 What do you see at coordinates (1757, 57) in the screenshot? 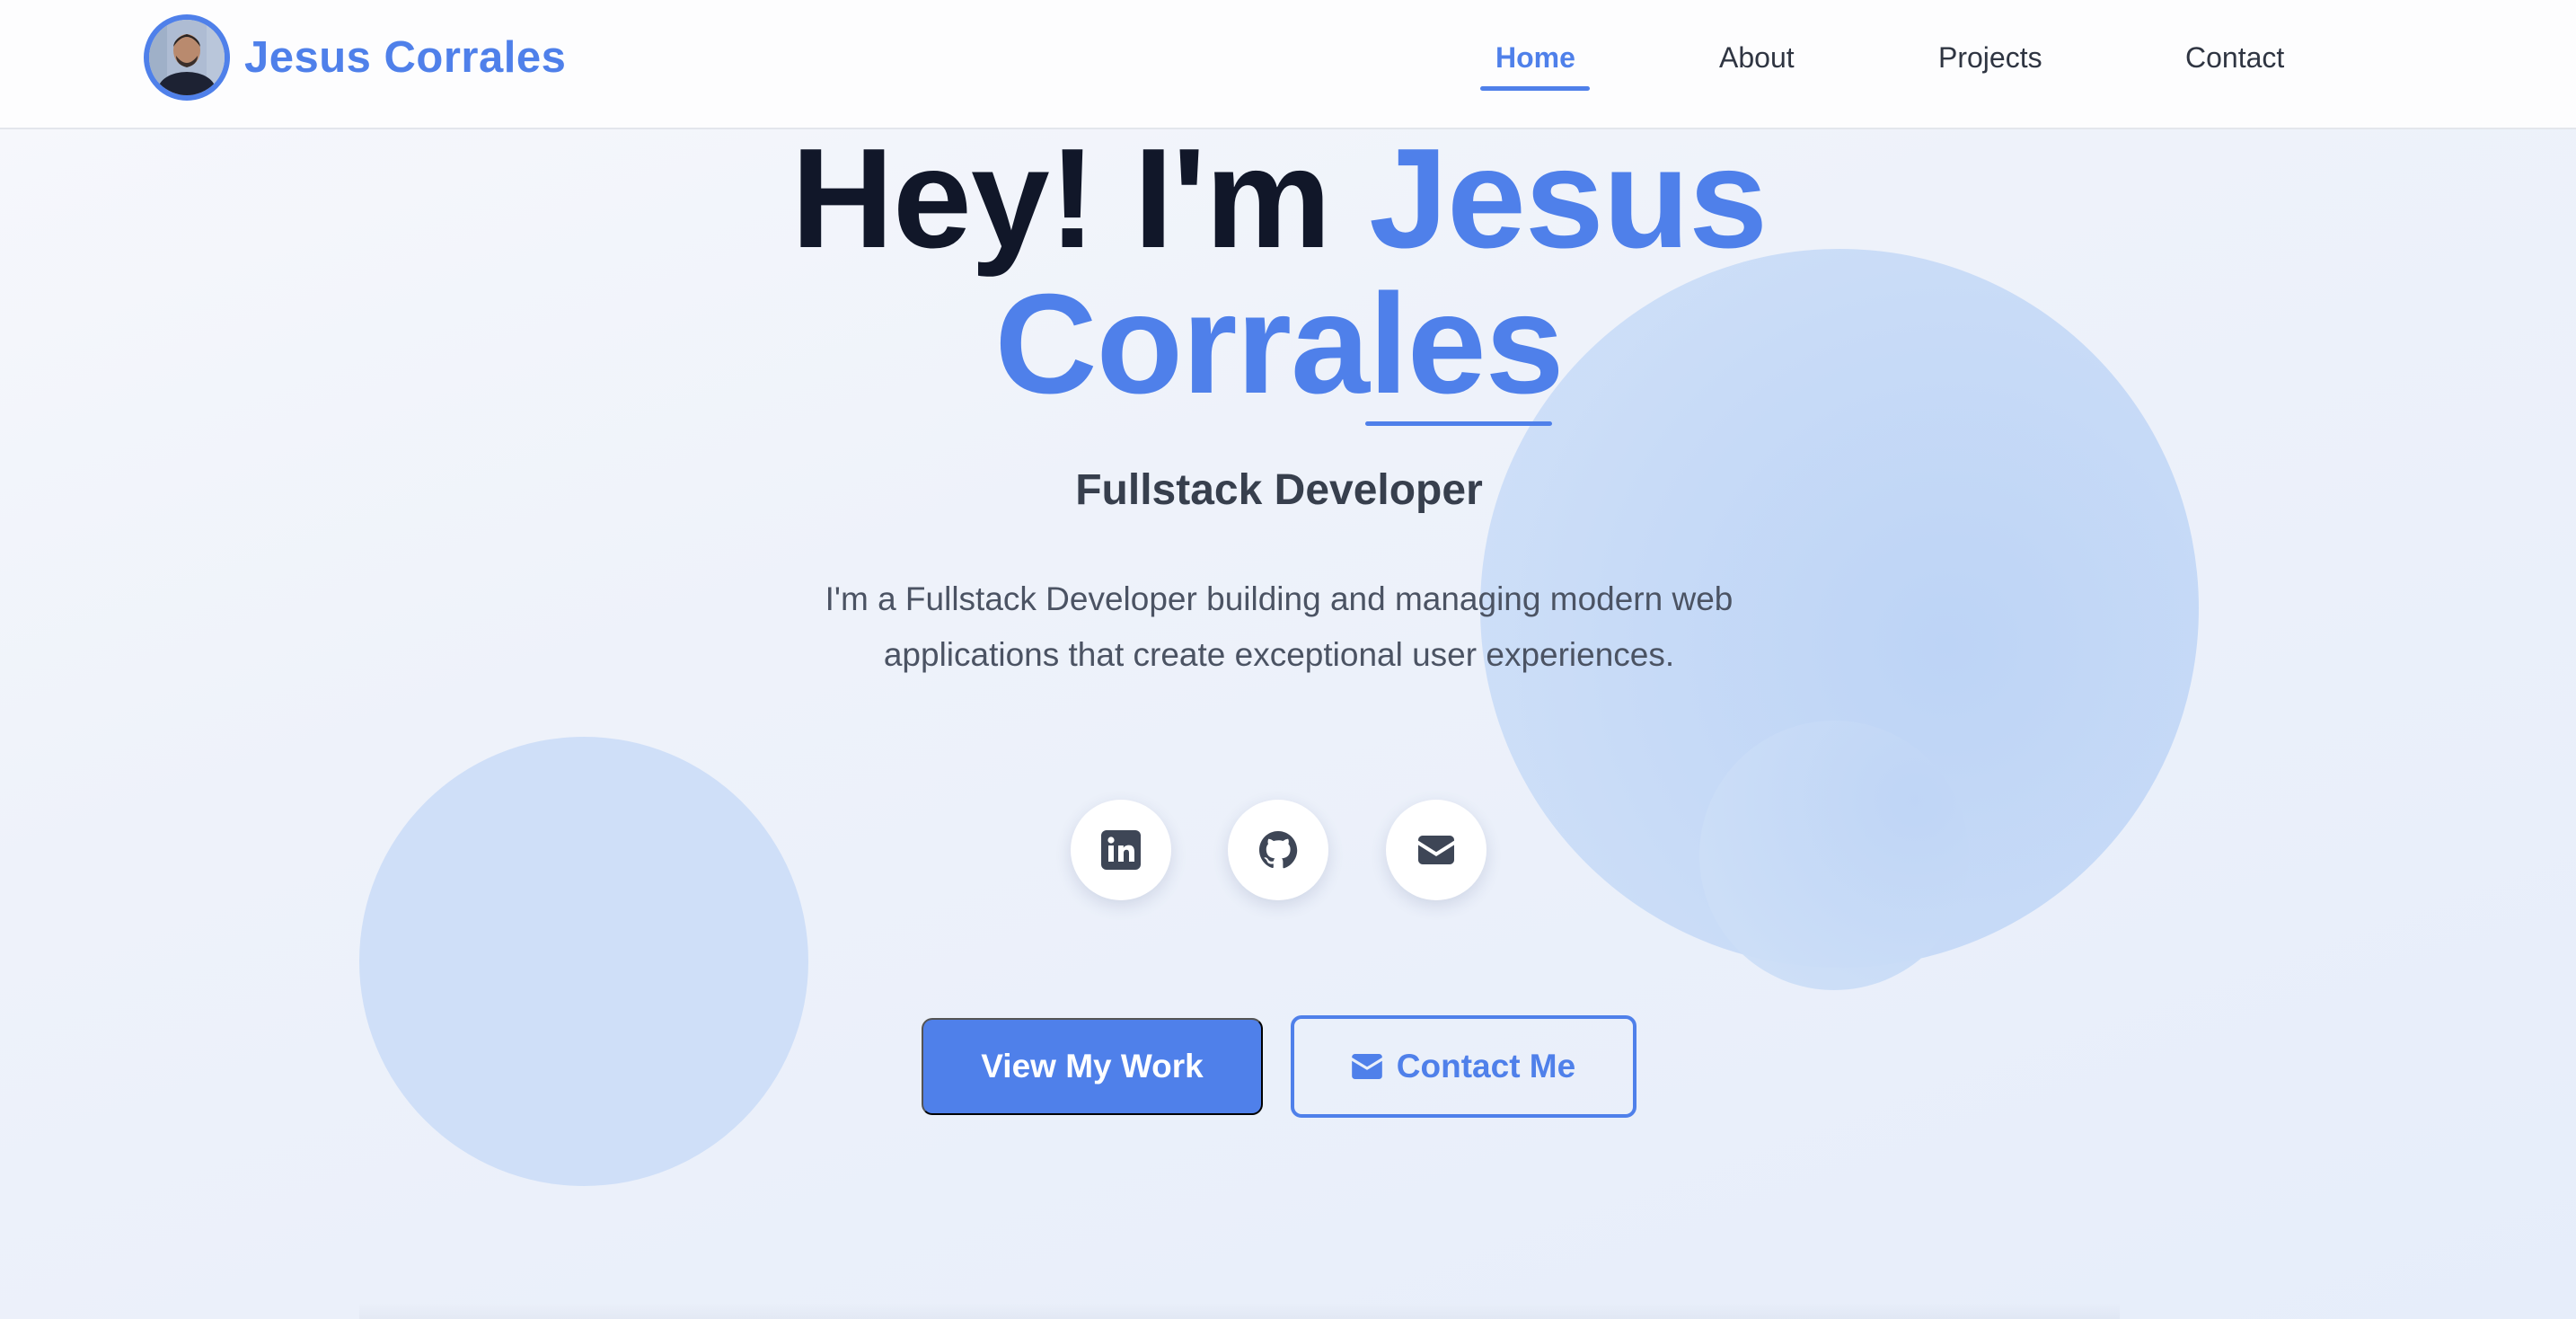
I see `nav-link-about: About` at bounding box center [1757, 57].